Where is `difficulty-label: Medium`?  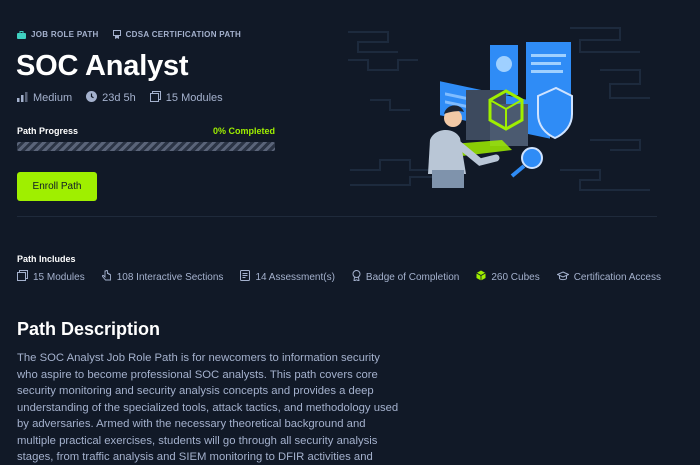
difficulty-label: Medium is located at coordinates (53, 98).